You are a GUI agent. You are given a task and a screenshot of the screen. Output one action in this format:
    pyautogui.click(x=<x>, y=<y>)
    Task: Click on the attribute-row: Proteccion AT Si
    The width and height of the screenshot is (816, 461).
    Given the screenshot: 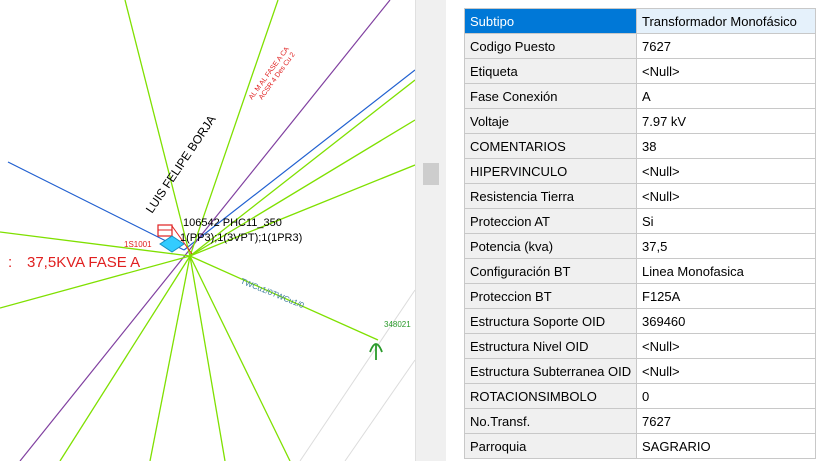 What is the action you would take?
    pyautogui.click(x=640, y=221)
    